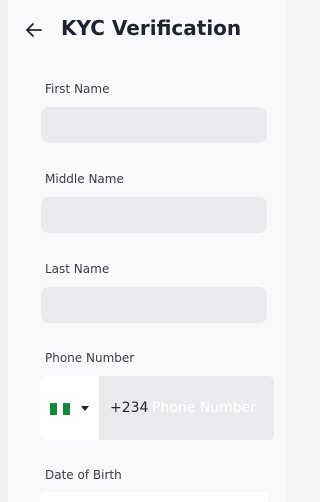 This screenshot has height=502, width=320. I want to click on first-name-input, so click(154, 125).